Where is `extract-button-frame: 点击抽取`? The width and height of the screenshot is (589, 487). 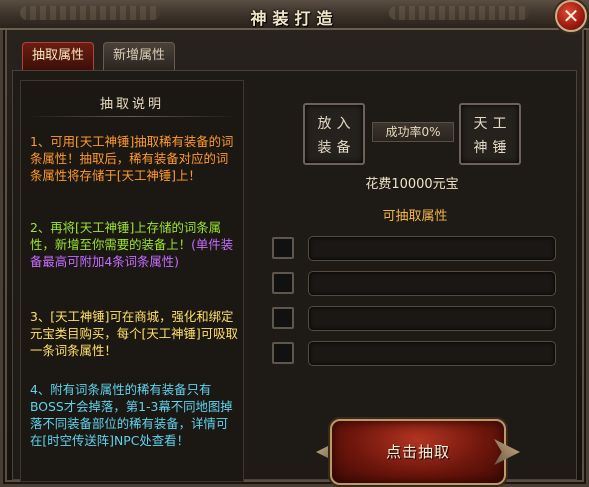 extract-button-frame: 点击抽取 is located at coordinates (418, 451).